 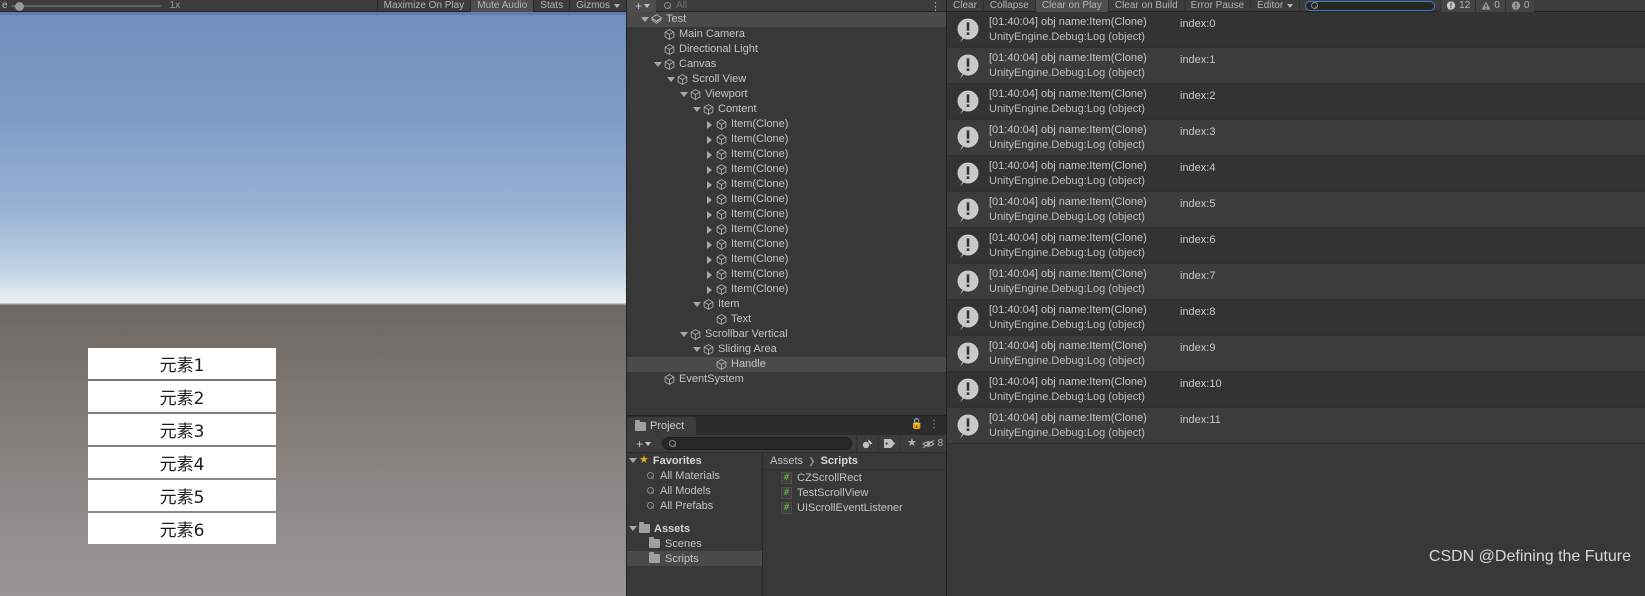 What do you see at coordinates (694, 475) in the screenshot?
I see `project-saved-search-item: All Materials` at bounding box center [694, 475].